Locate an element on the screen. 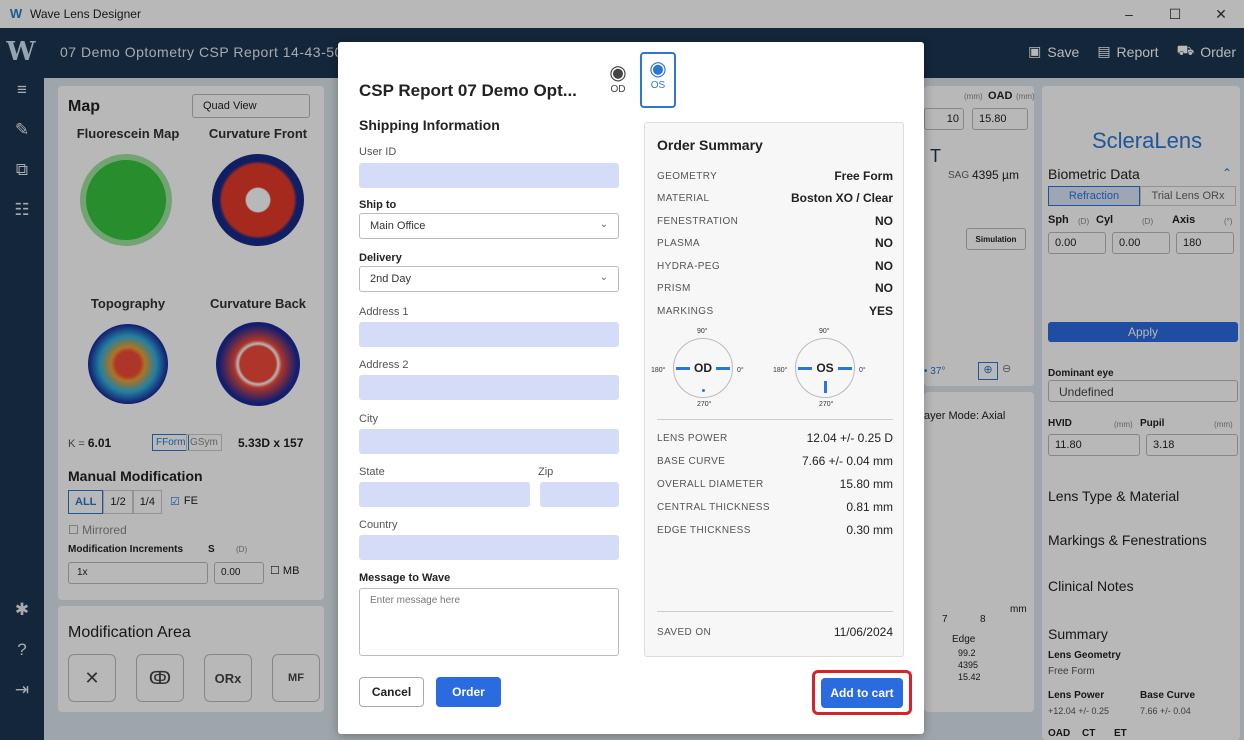  cancel-button: Cancel is located at coordinates (391, 692).